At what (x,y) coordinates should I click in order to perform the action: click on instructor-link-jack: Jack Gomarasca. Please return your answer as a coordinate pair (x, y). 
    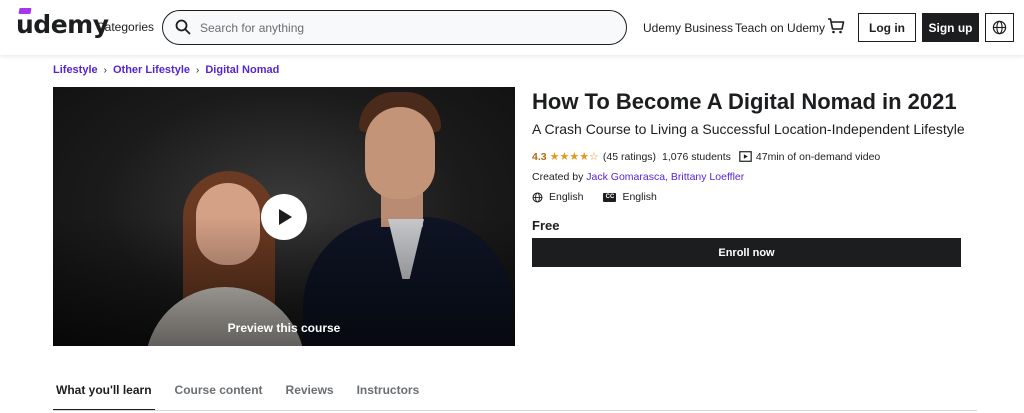
    Looking at the image, I should click on (625, 177).